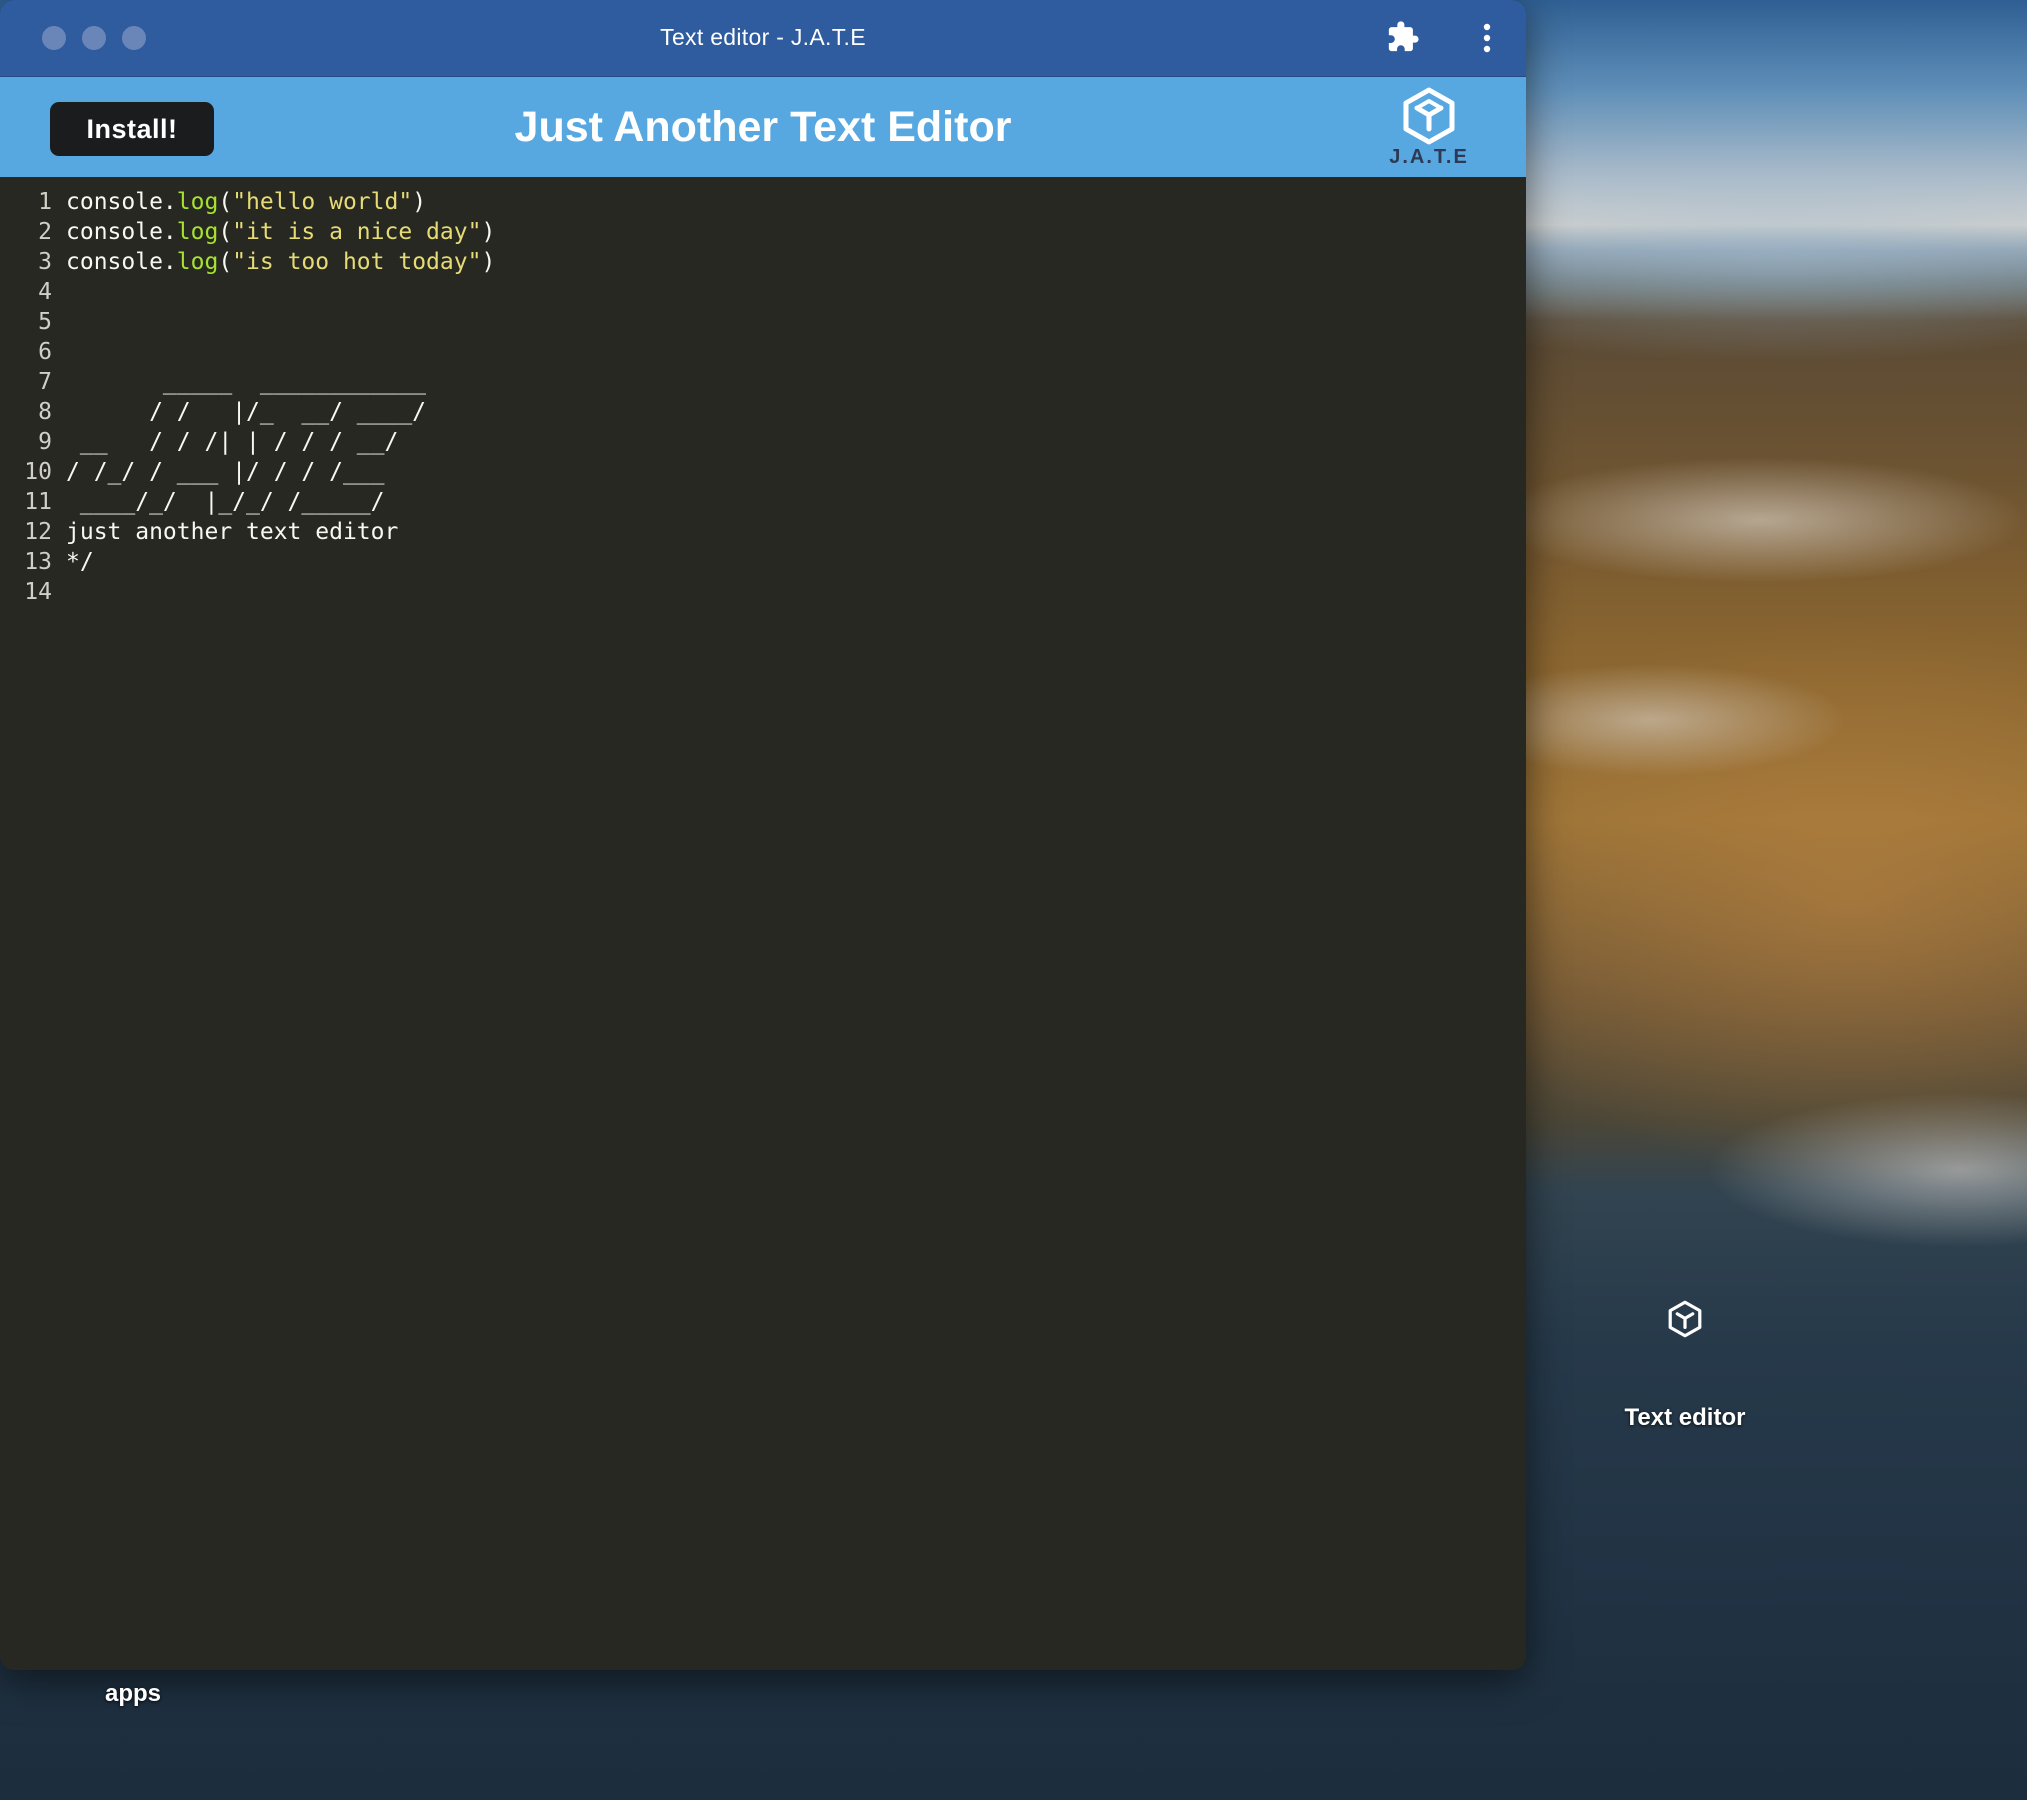  Describe the element at coordinates (1403, 37) in the screenshot. I see `puzzle-icon` at that location.